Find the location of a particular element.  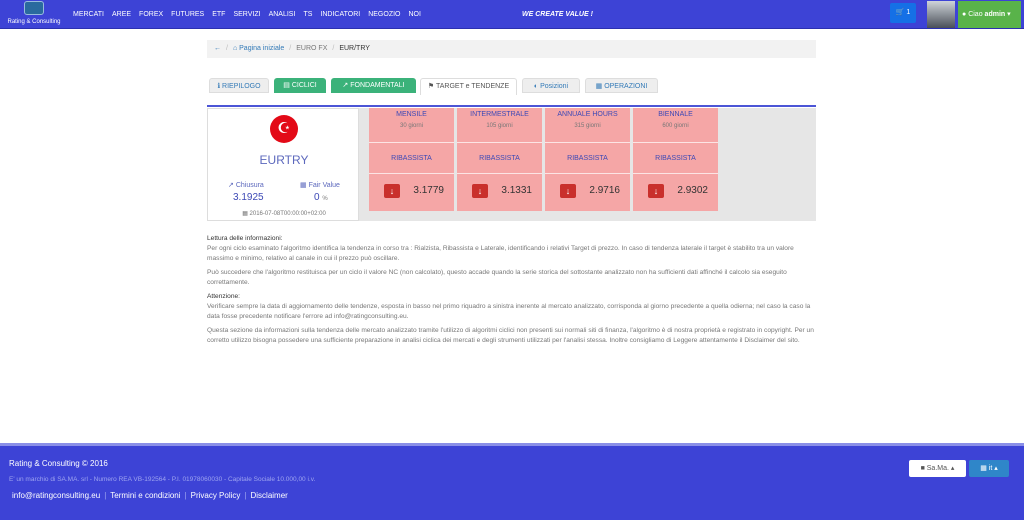

caret-down-icon: ▾ is located at coordinates (1009, 14).